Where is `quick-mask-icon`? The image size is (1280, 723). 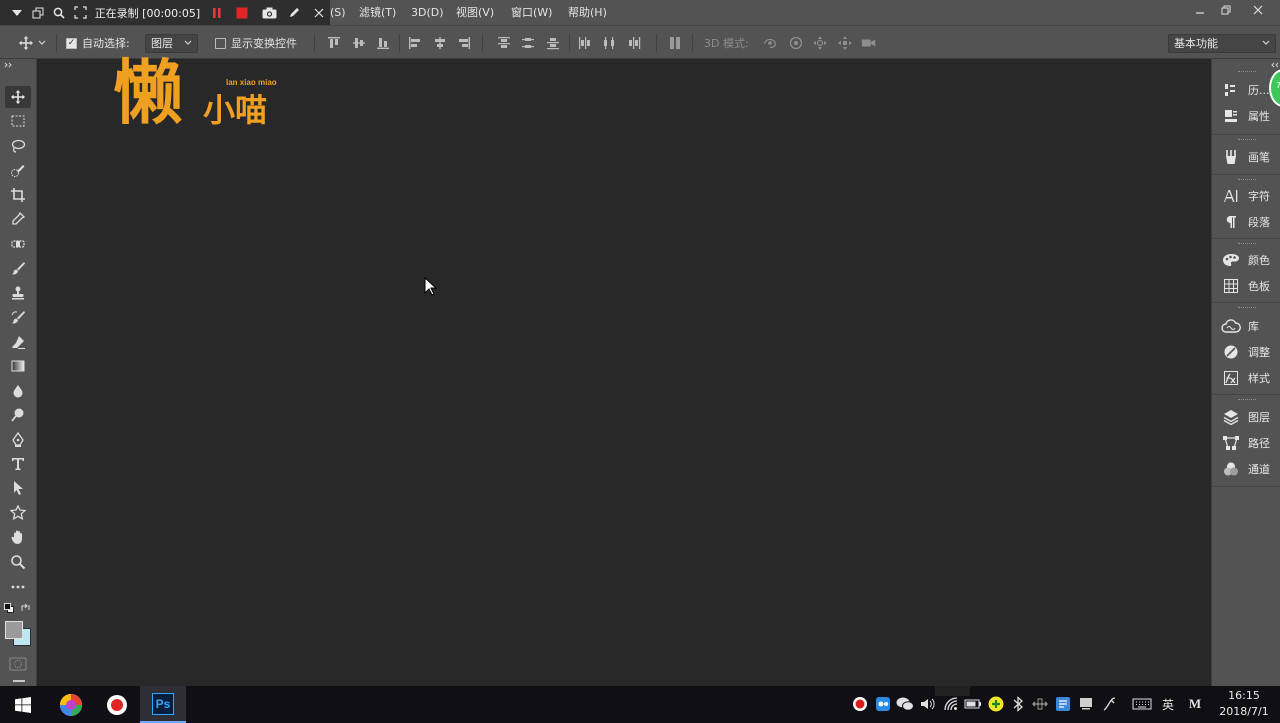 quick-mask-icon is located at coordinates (18, 664).